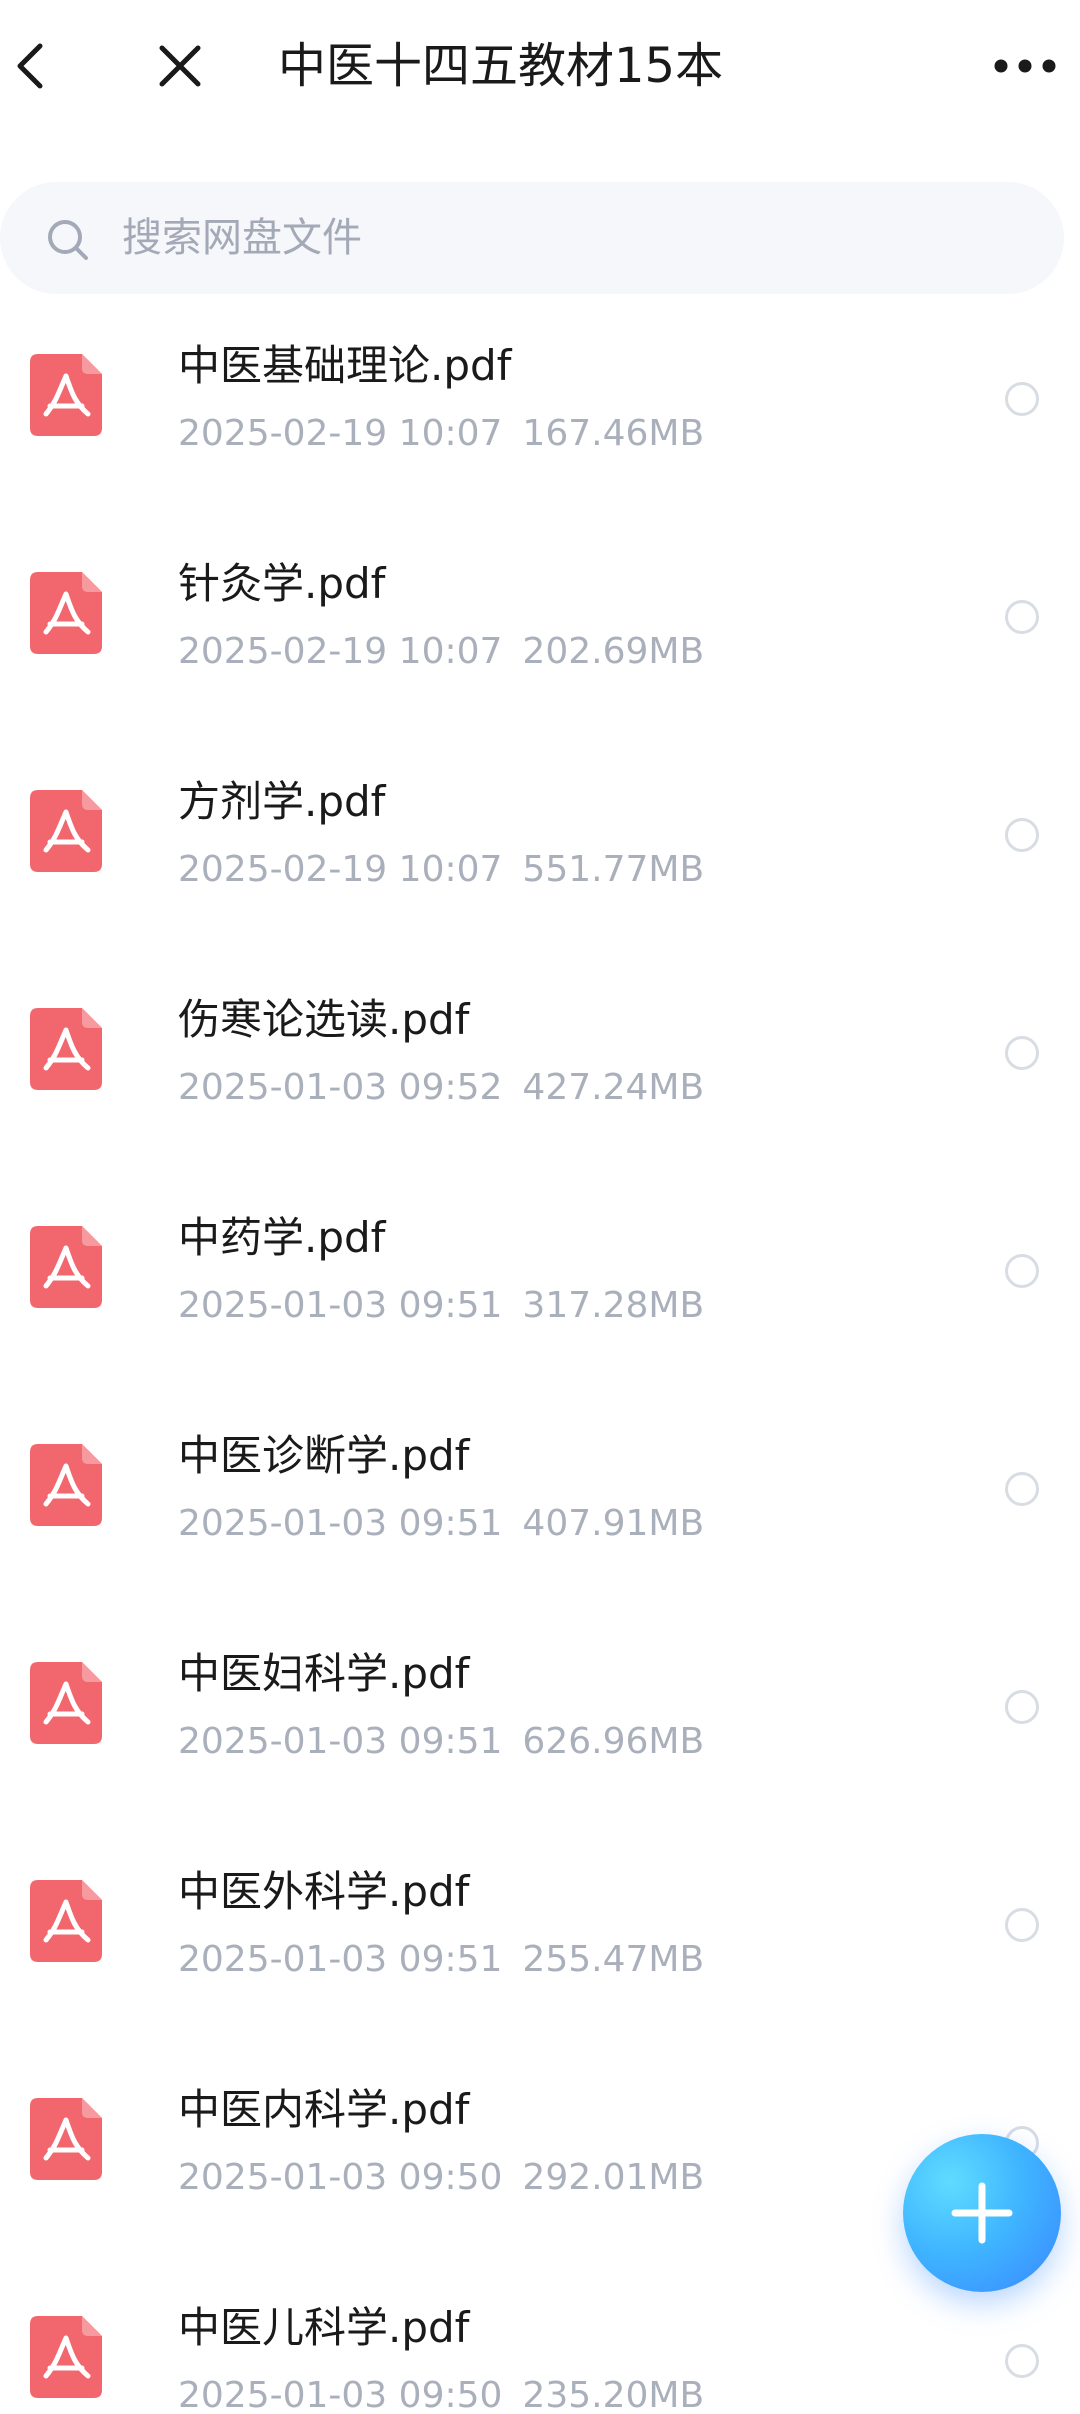 This screenshot has width=1080, height=2414. I want to click on file-row: 中医诊断学.pdf 2025-01-03 09:51 407.91MB, so click(540, 1513).